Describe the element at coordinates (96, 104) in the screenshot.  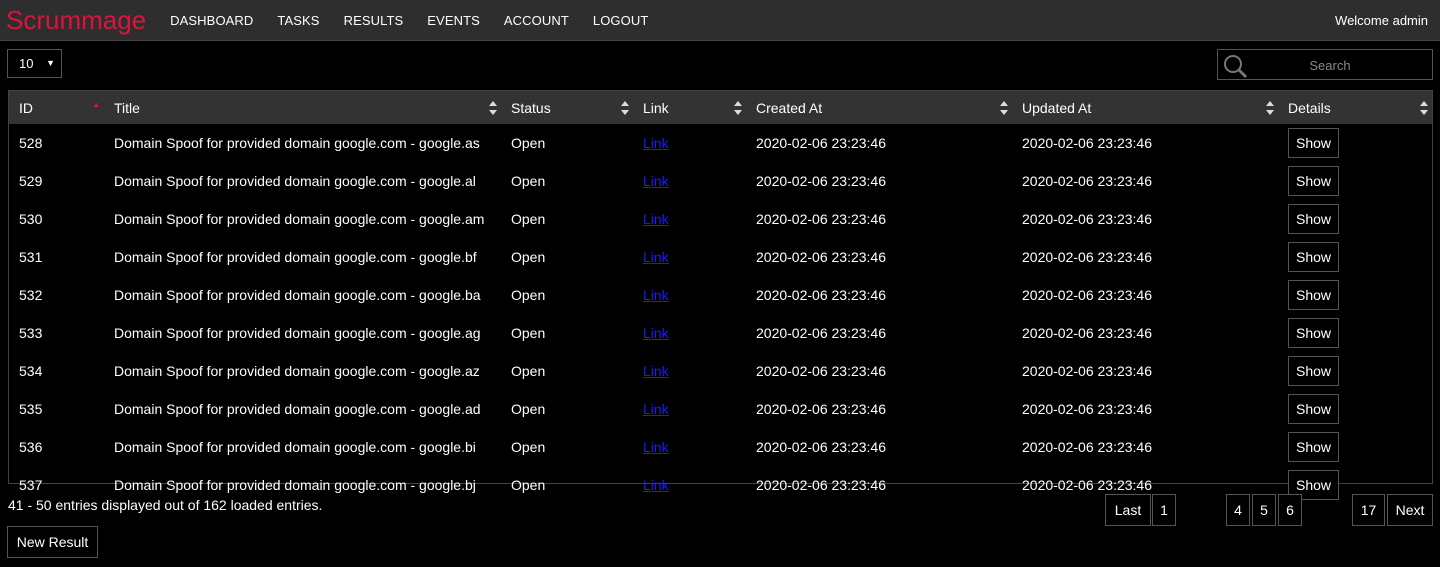
I see `sort-ascending-icon: ▲` at that location.